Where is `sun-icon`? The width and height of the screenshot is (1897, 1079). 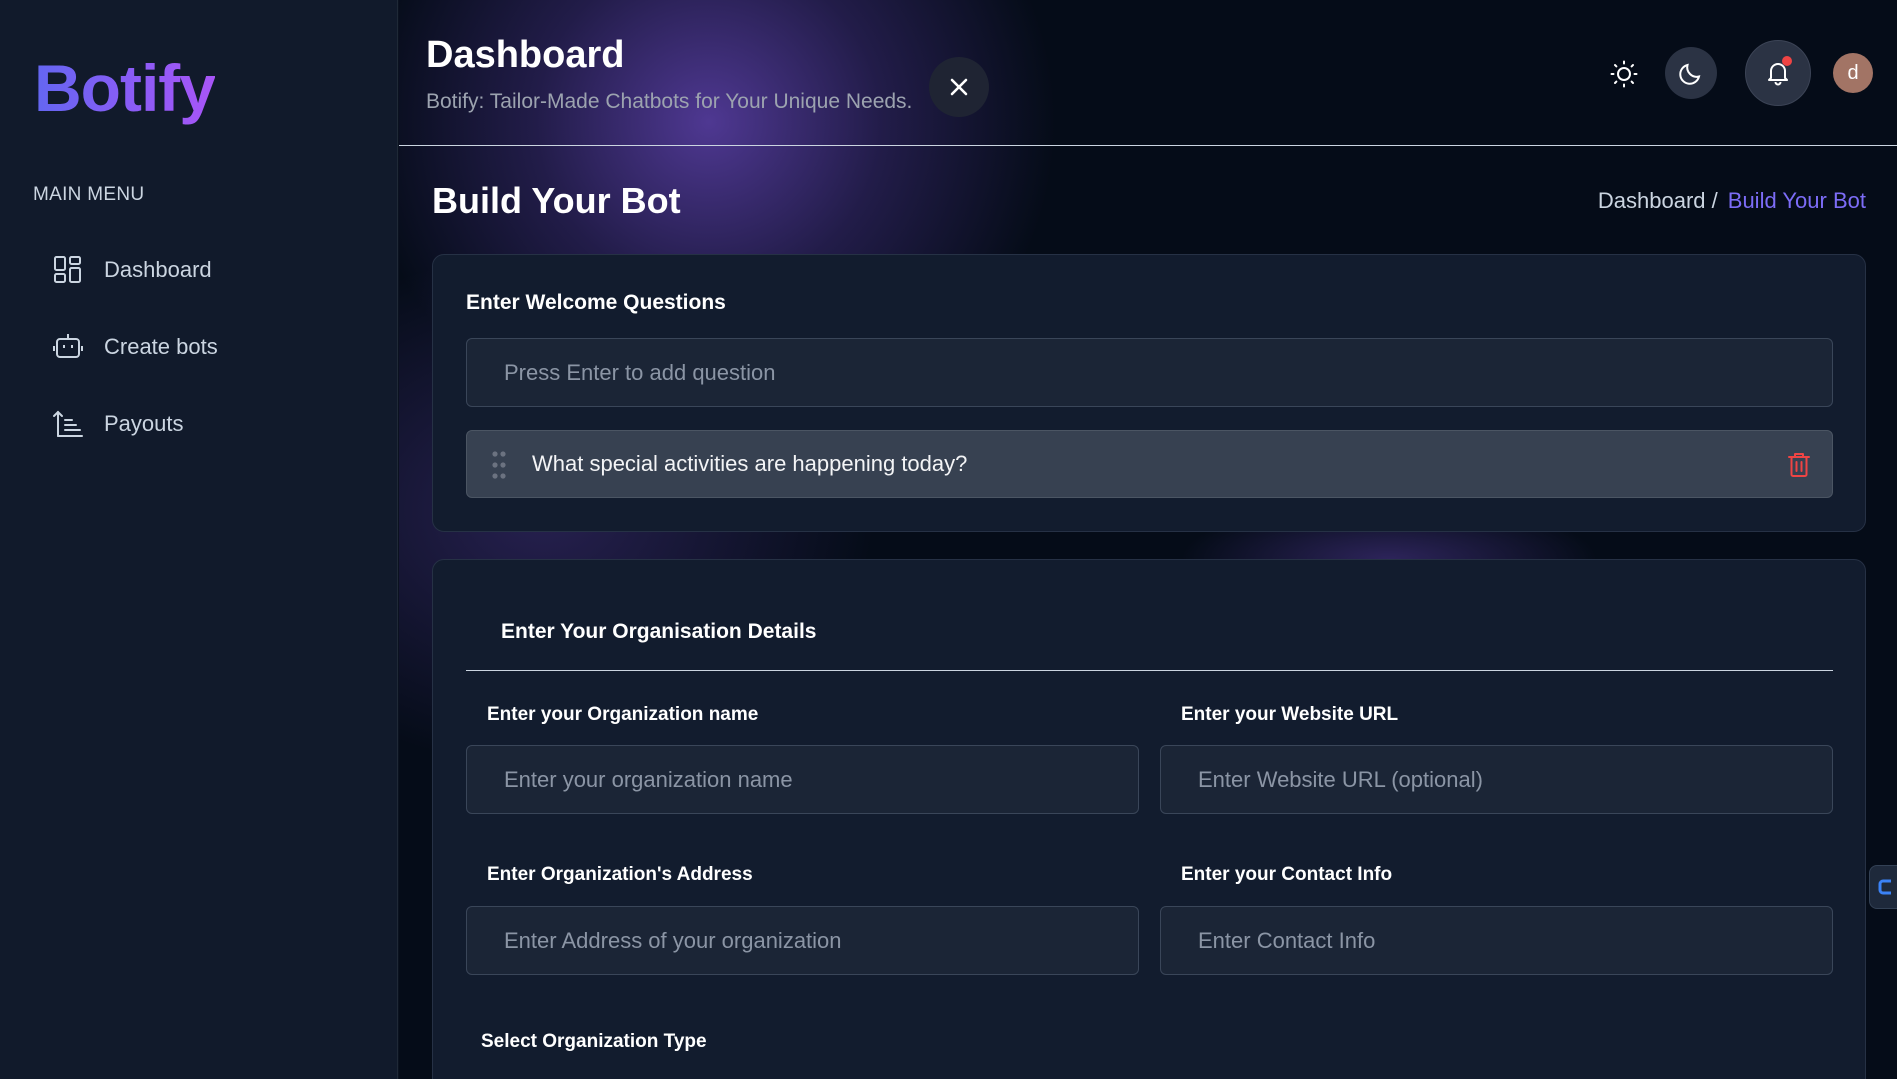
sun-icon is located at coordinates (1624, 74).